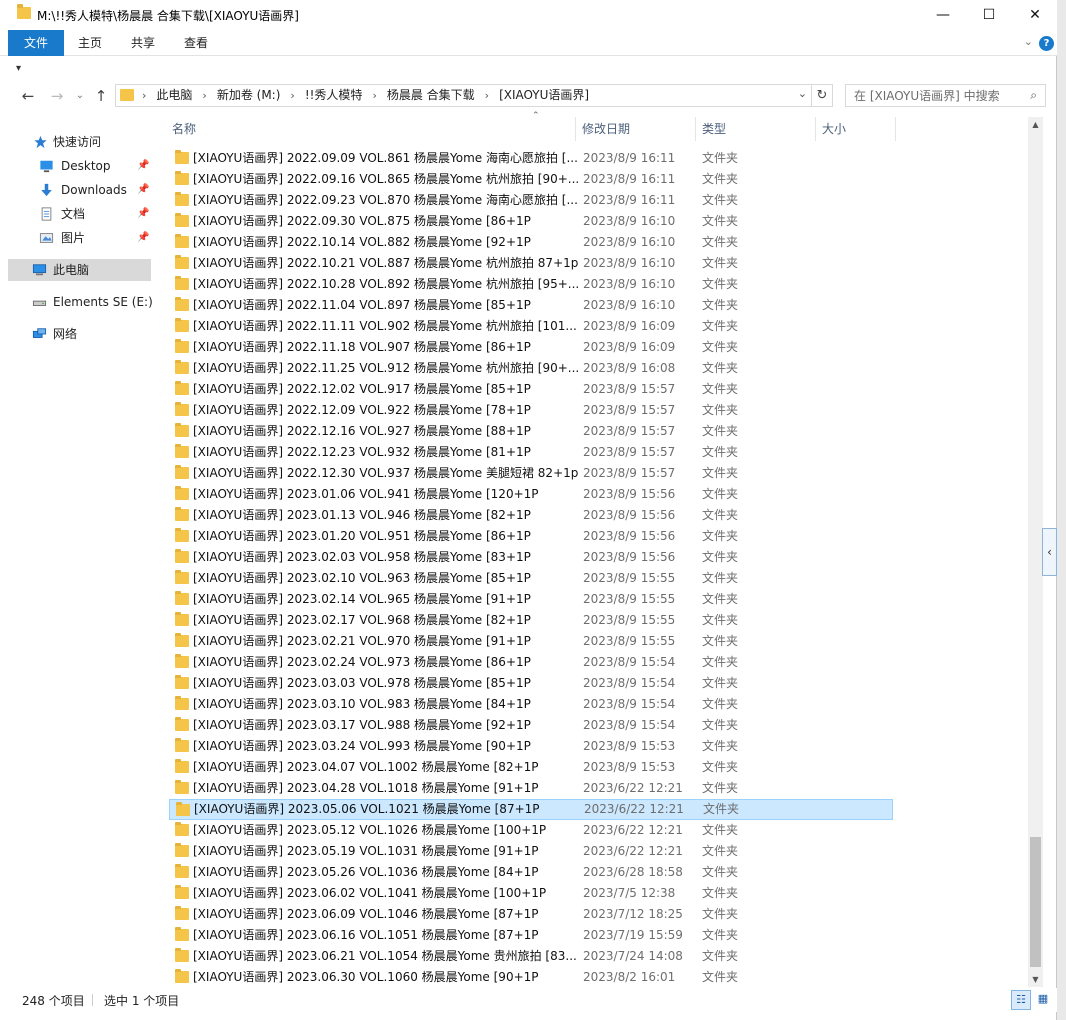 This screenshot has height=1020, width=1066. Describe the element at coordinates (76, 302) in the screenshot. I see `sidebar-item-elements-drive: Elements SE (E:)` at that location.